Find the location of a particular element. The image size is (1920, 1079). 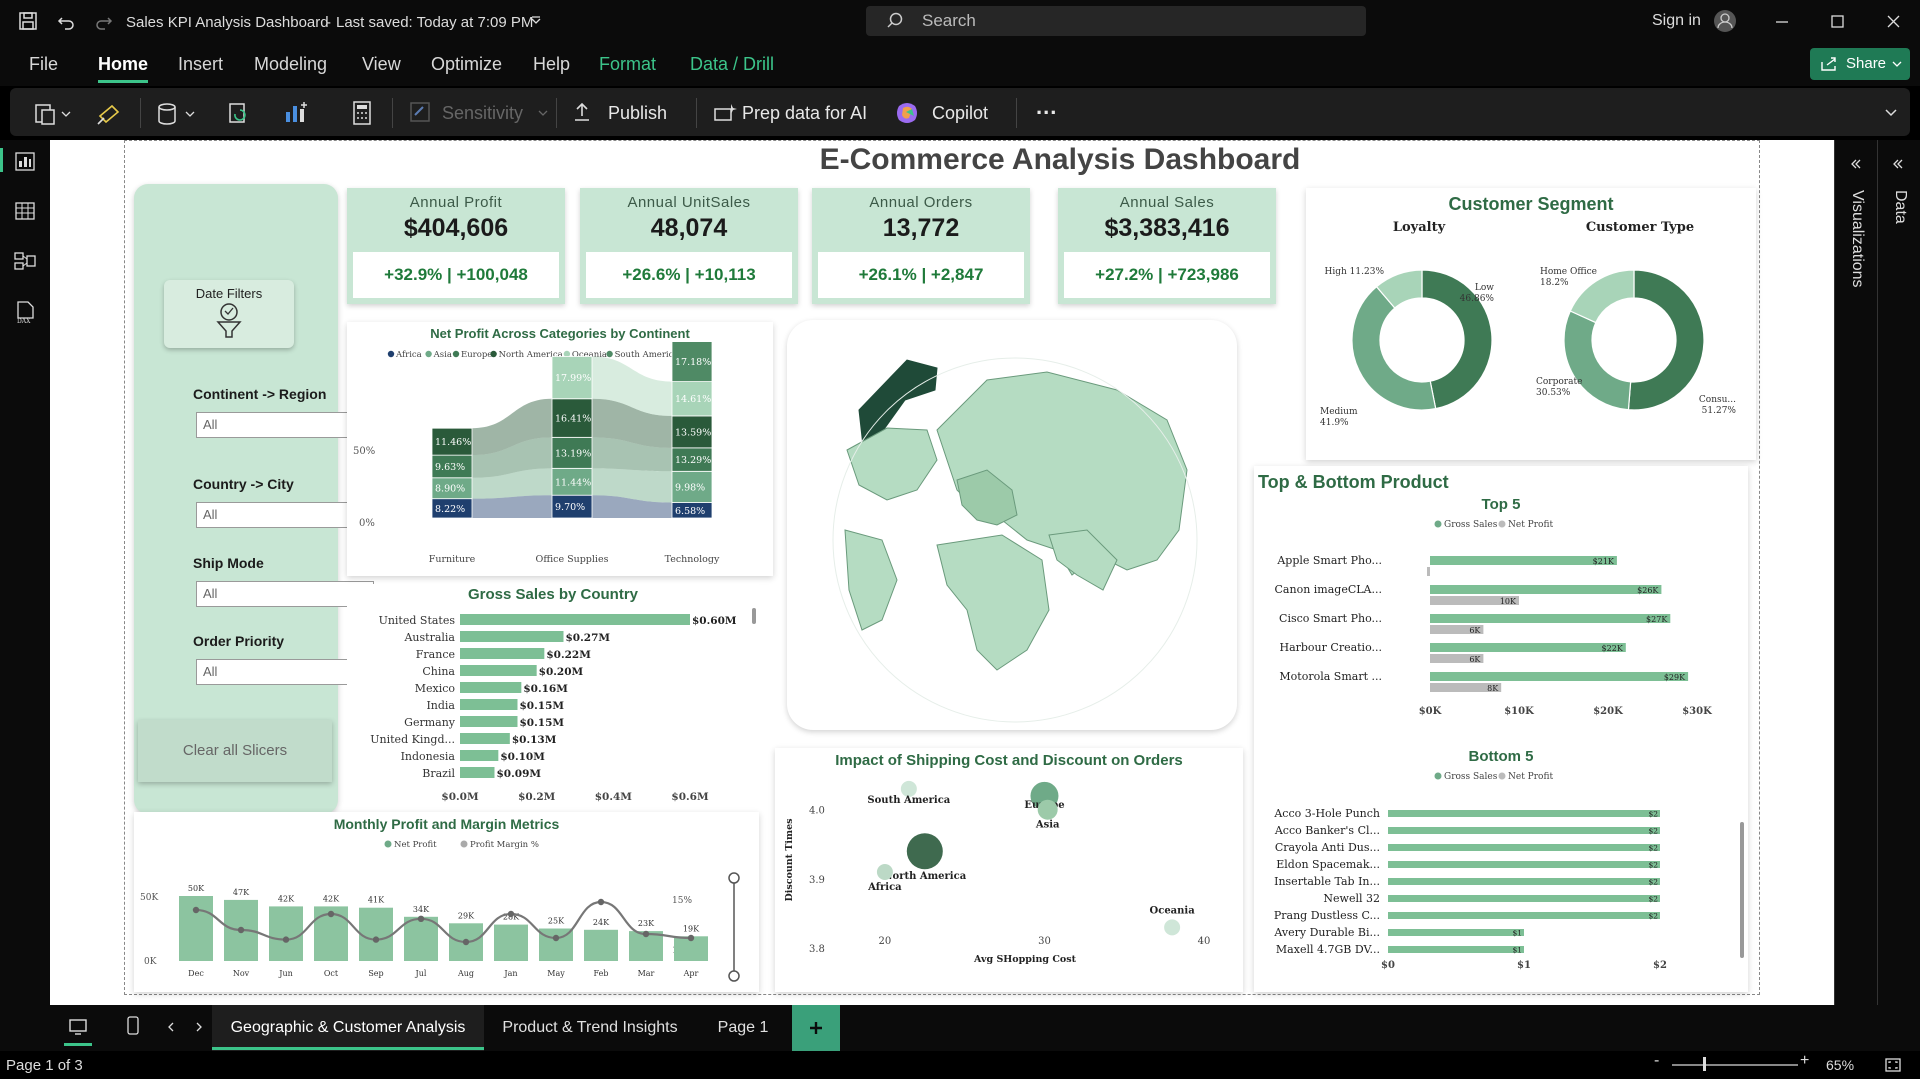

calculator-icon is located at coordinates (362, 113).